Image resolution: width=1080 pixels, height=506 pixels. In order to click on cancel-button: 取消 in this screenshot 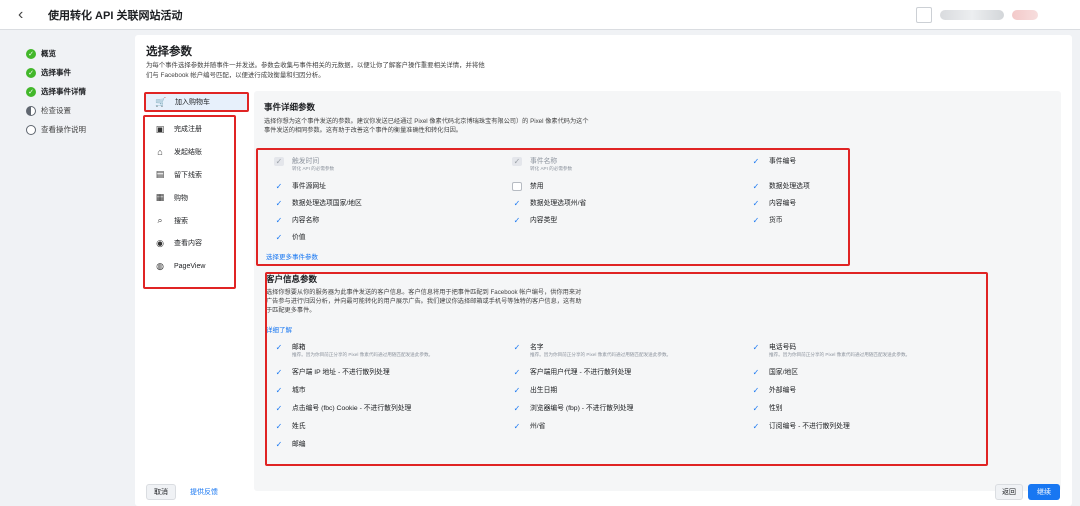, I will do `click(161, 492)`.